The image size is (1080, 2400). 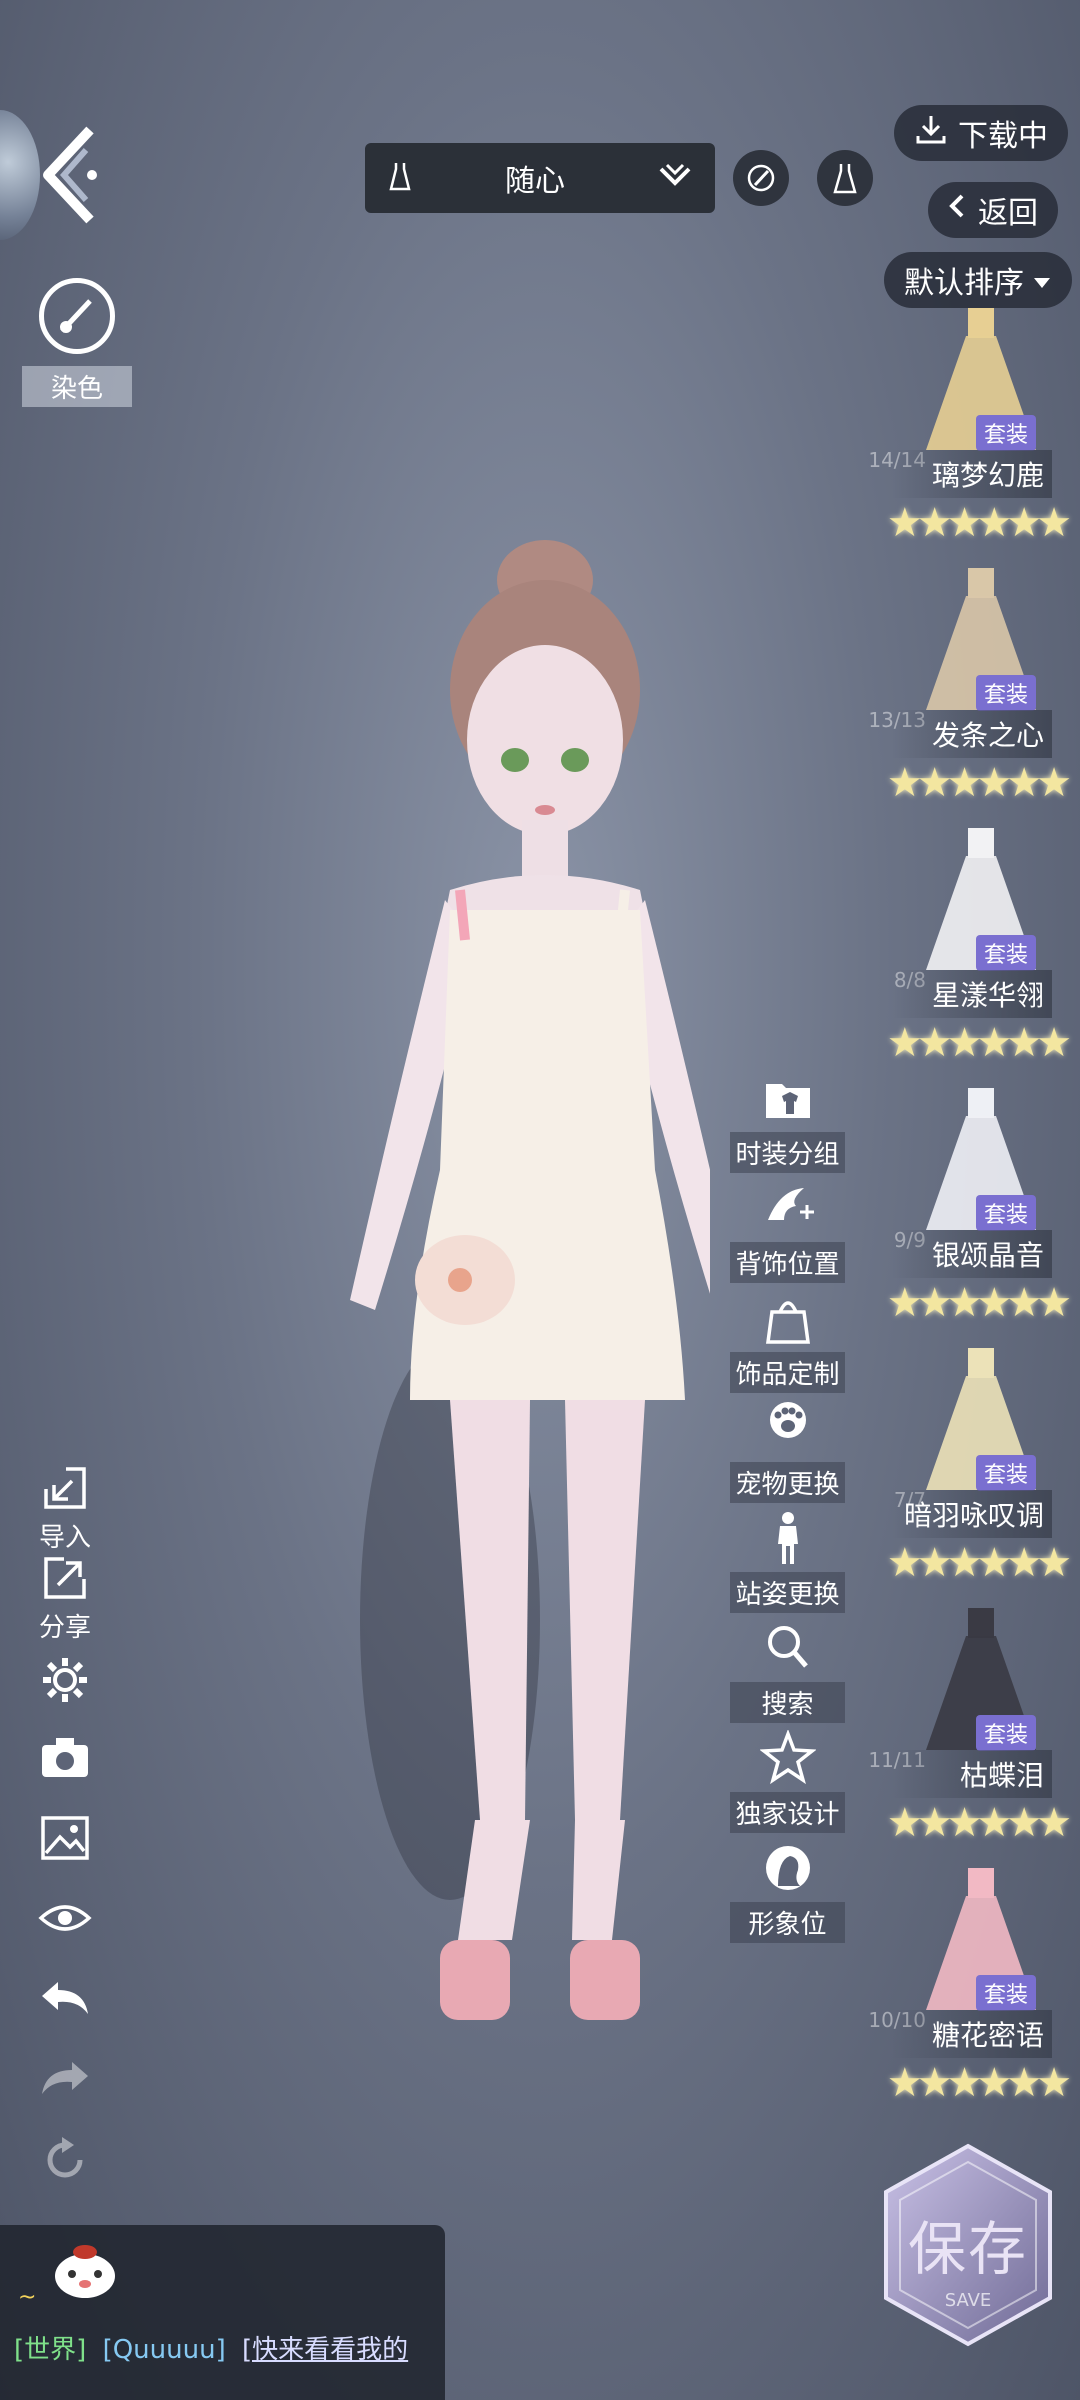 I want to click on brush-icon, so click(x=761, y=178).